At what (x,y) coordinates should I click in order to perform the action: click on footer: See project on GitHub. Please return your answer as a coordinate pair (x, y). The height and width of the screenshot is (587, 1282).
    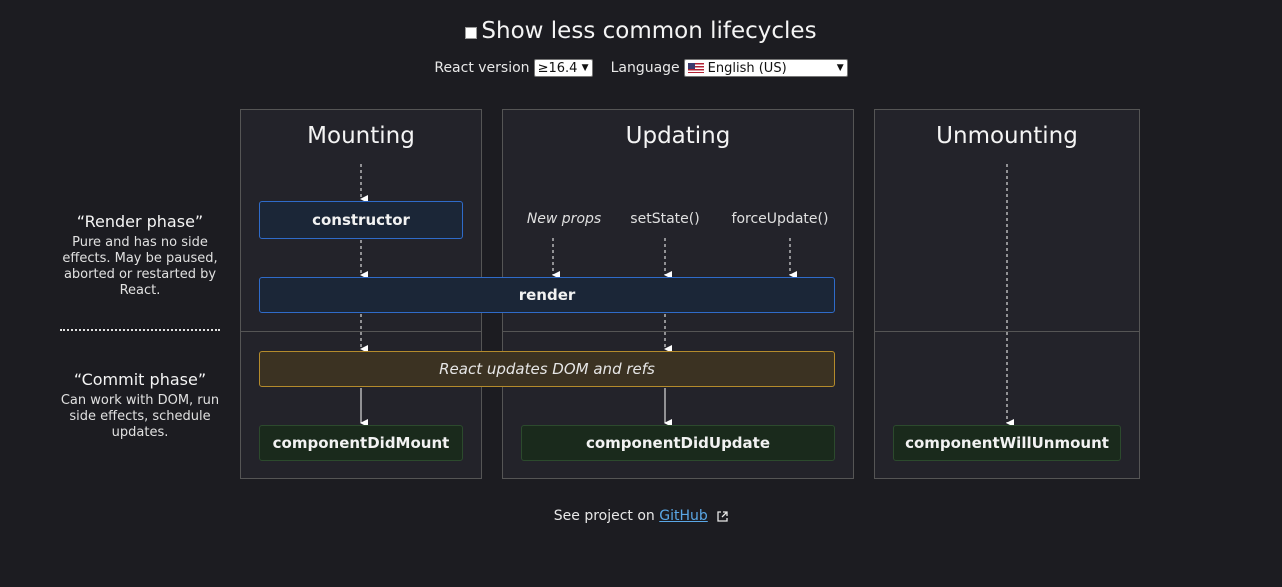
    Looking at the image, I should click on (641, 516).